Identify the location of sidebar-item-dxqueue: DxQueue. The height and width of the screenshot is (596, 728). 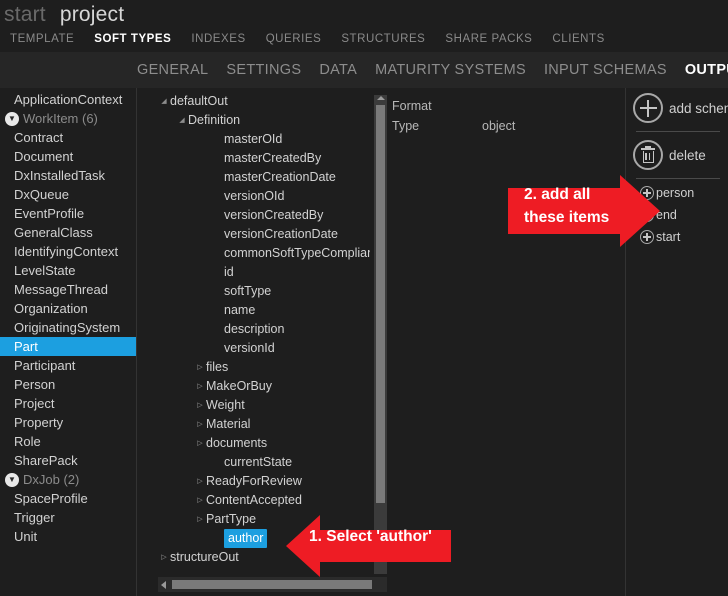
(68, 194).